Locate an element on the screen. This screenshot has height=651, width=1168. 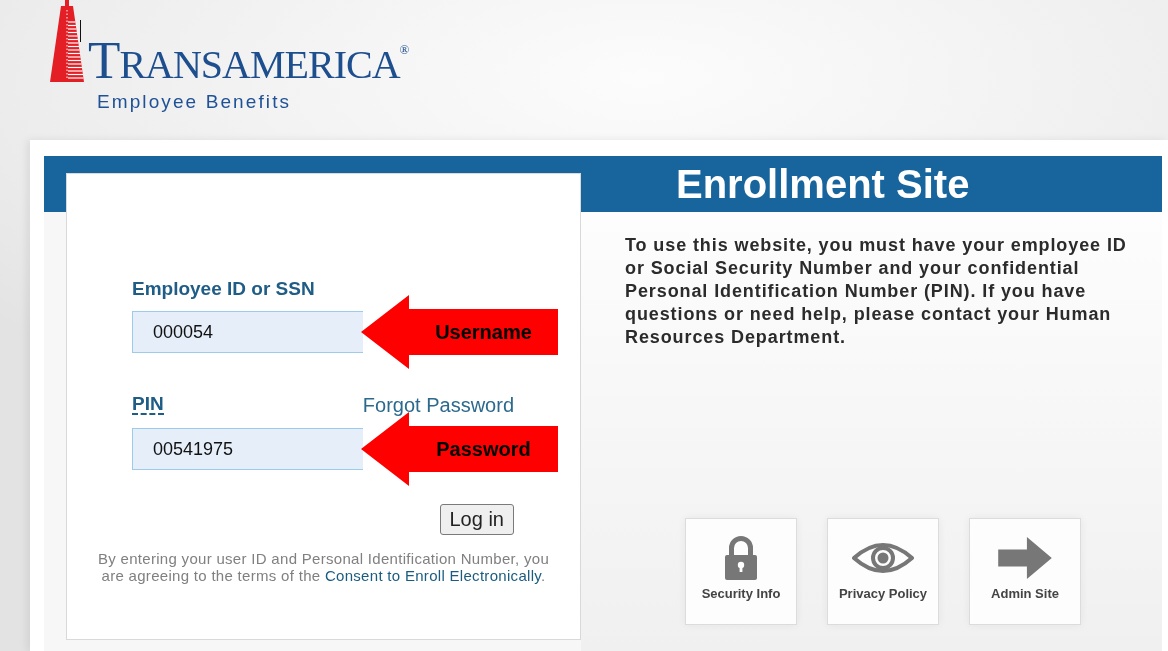
employee-id-input: 000054 is located at coordinates (247, 332).